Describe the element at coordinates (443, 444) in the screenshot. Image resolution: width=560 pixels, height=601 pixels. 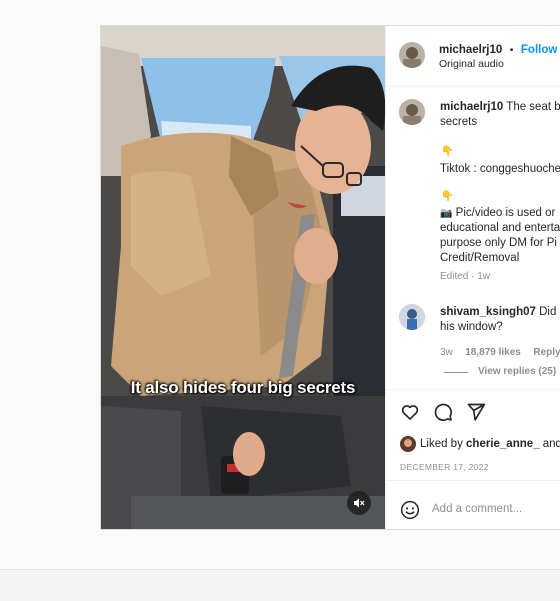
I see `liked-by-prefix: Liked by` at that location.